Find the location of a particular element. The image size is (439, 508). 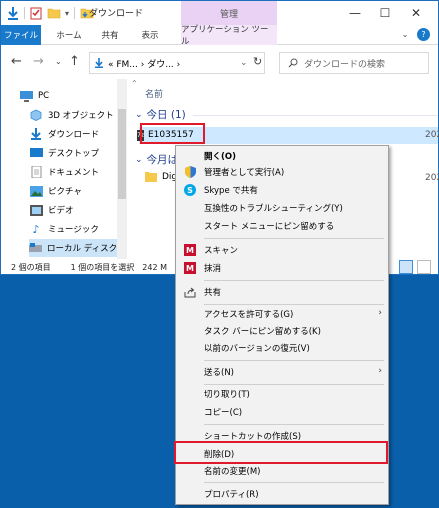

status-item-count: 2 個の項目 is located at coordinates (31, 267).